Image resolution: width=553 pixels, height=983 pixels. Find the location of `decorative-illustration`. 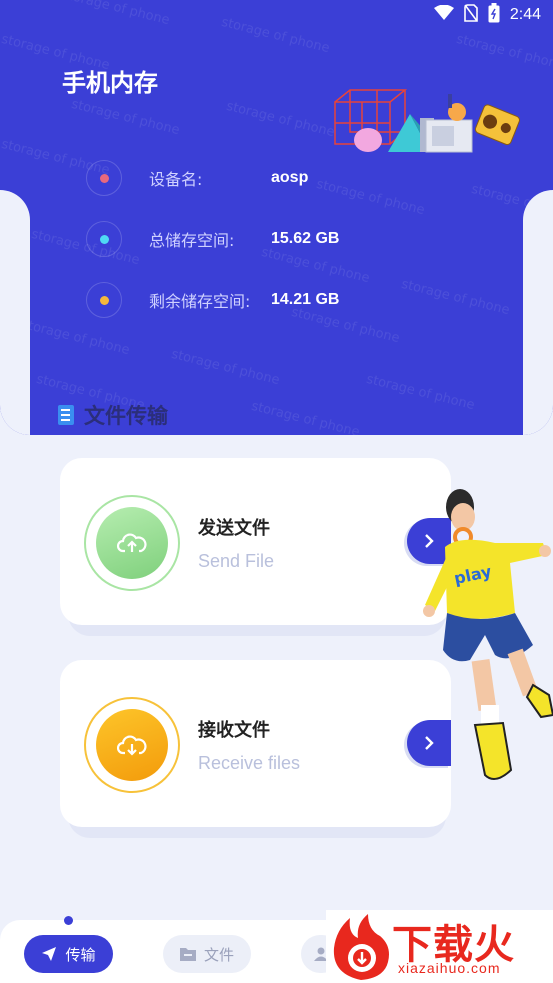

decorative-illustration is located at coordinates (427, 121).